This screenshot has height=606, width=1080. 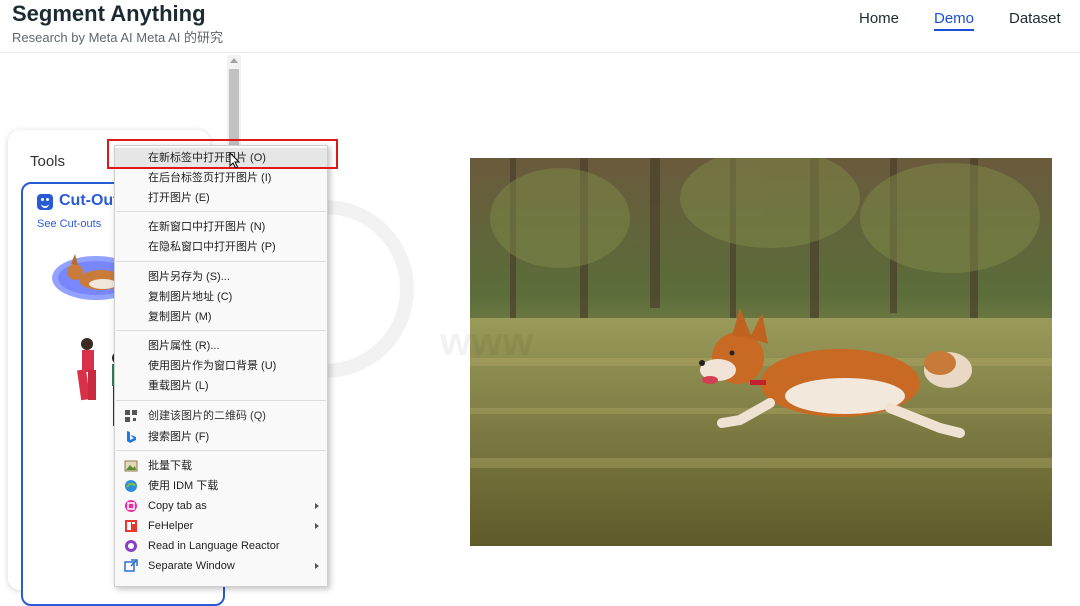 I want to click on menu-reload-image: 重载图片 (L), so click(x=221, y=386).